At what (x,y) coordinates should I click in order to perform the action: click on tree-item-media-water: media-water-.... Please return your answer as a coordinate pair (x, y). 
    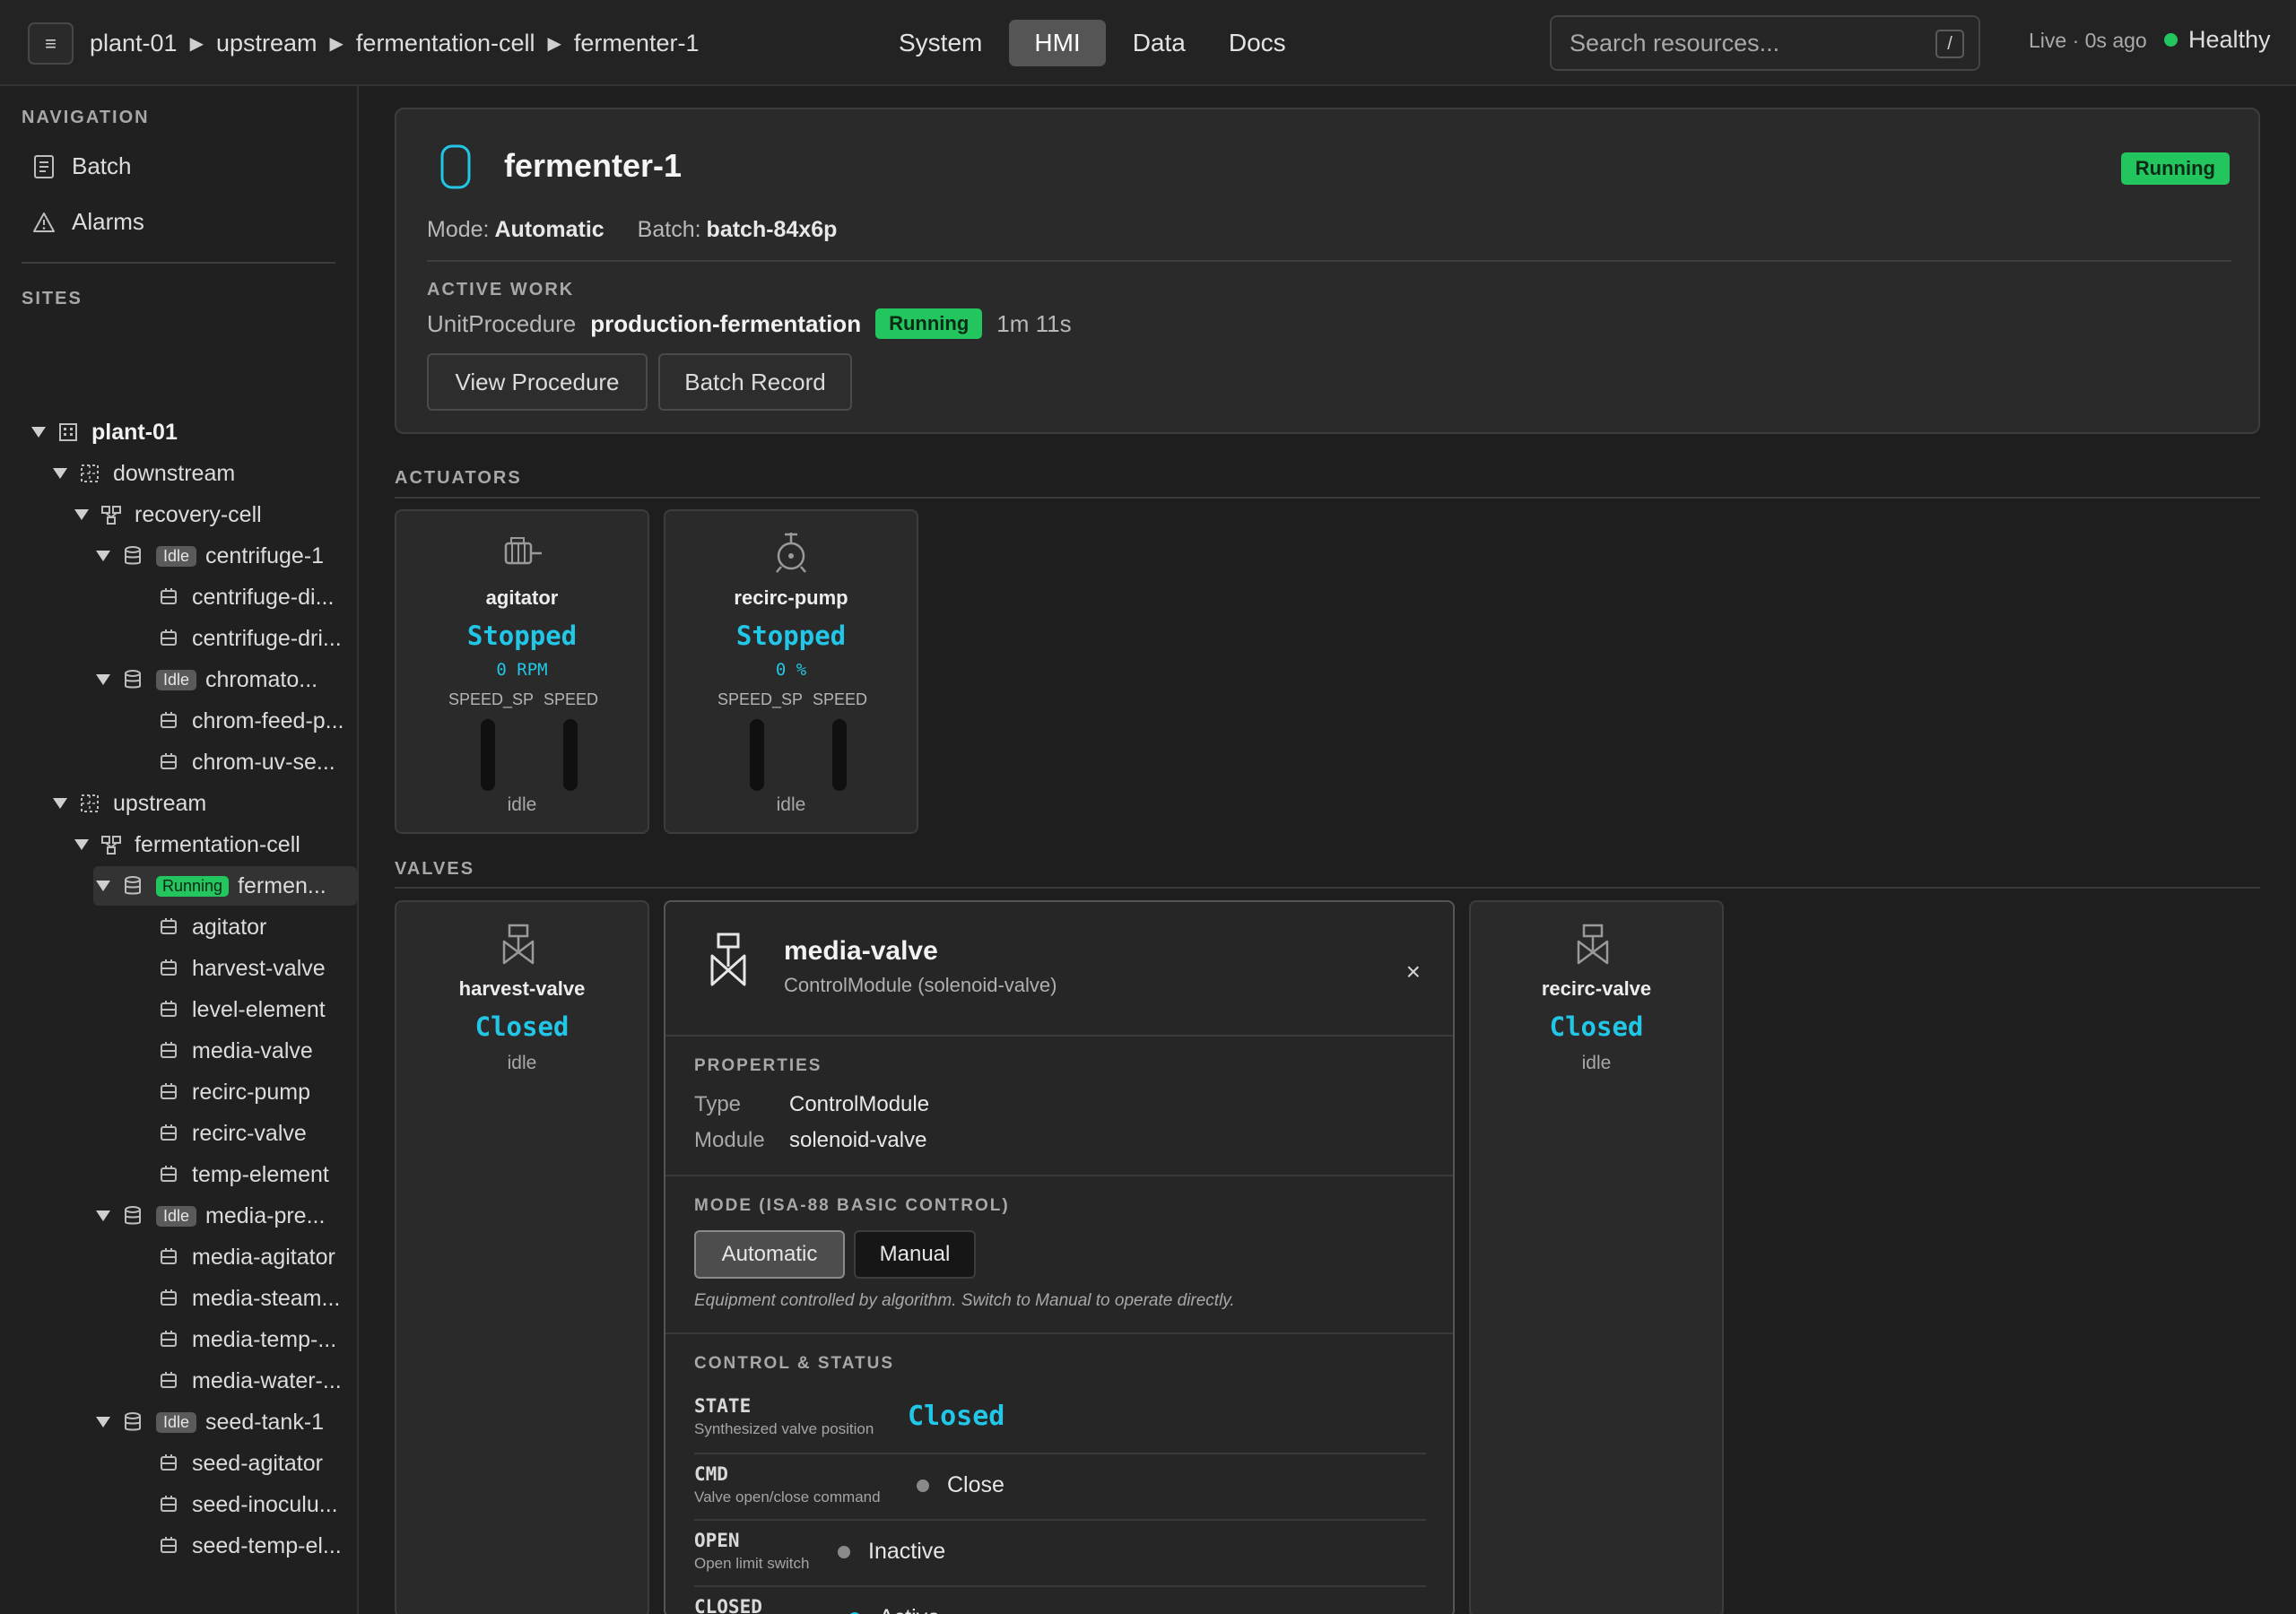
    Looking at the image, I should click on (229, 1381).